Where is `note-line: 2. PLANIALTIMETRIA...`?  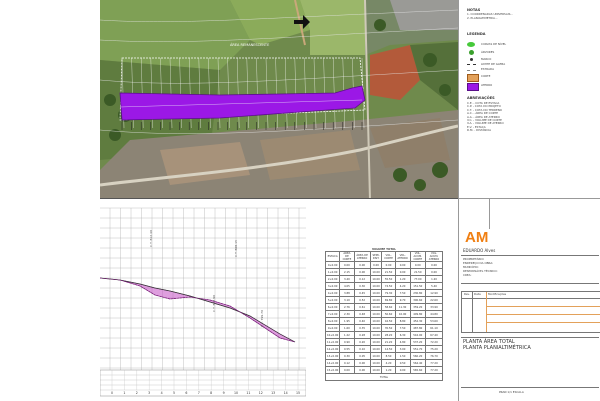 note-line: 2. PLANIALTIMETRIA... is located at coordinates (482, 18).